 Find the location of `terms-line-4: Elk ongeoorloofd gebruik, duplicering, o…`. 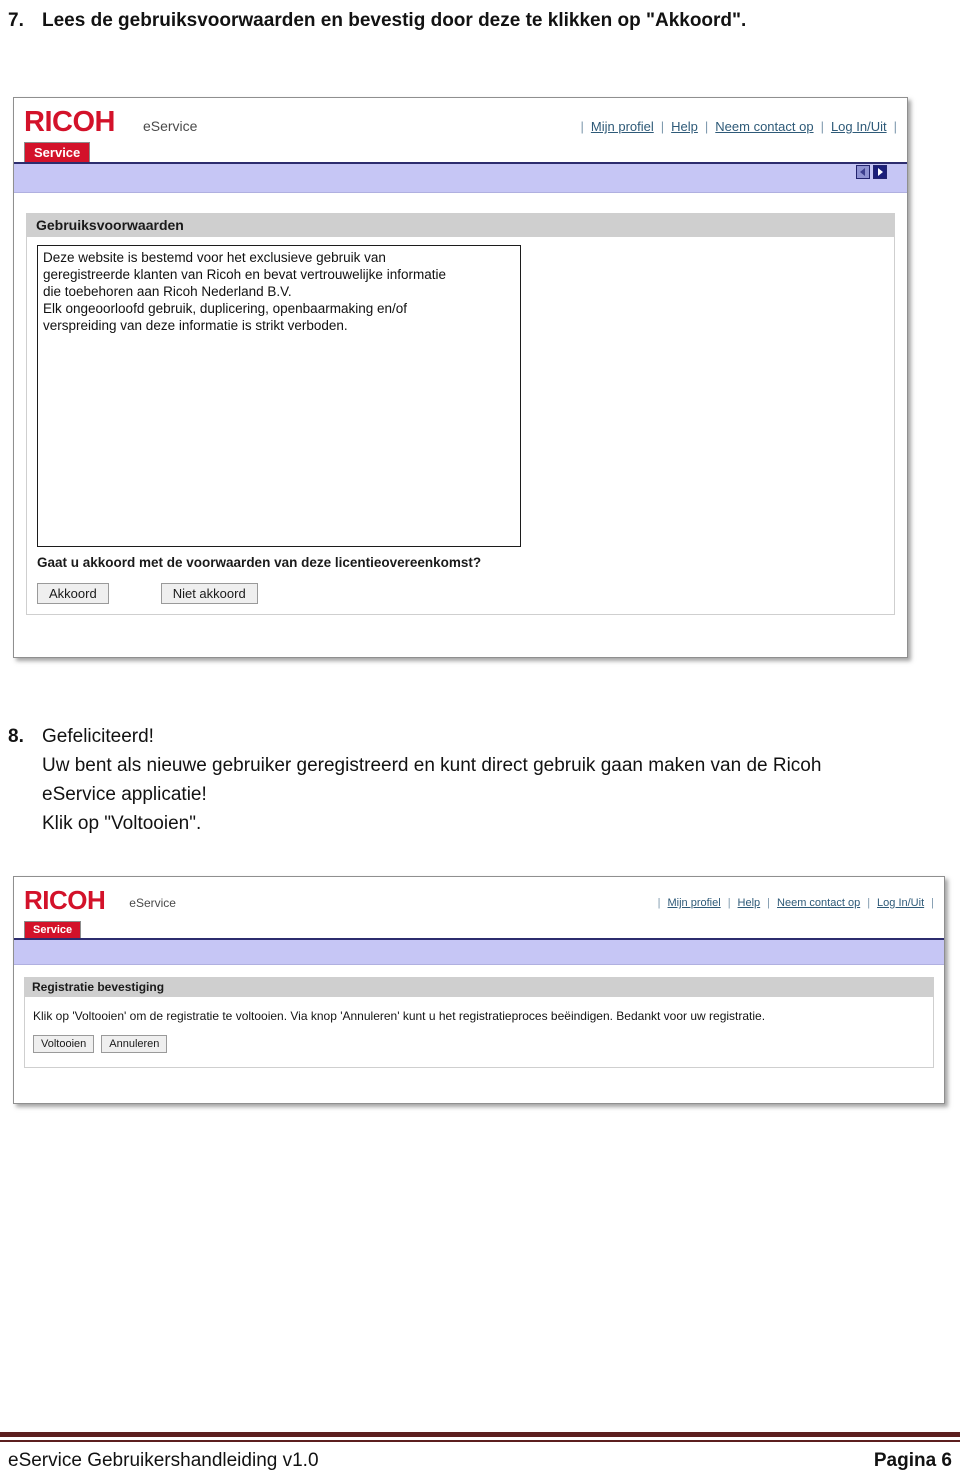

terms-line-4: Elk ongeoorloofd gebruik, duplicering, o… is located at coordinates (225, 308).